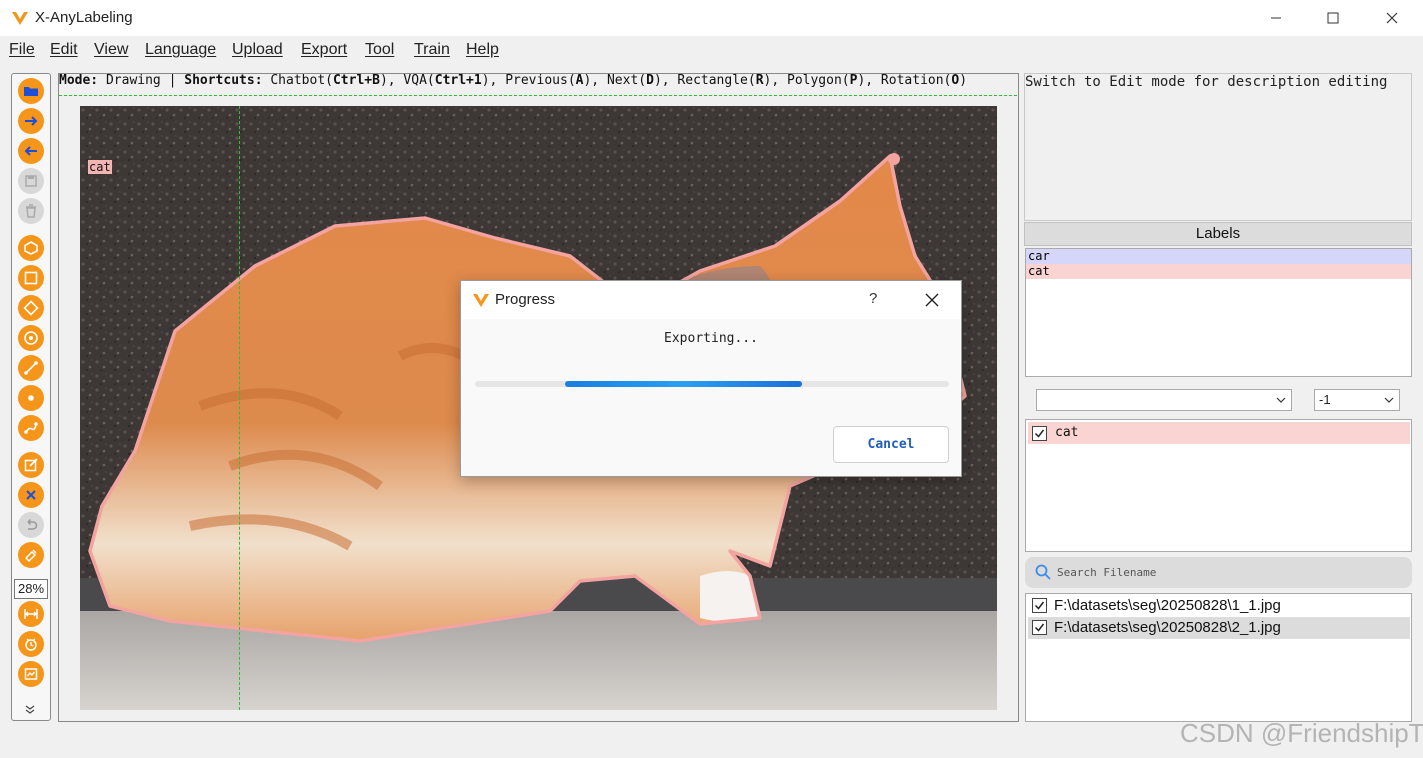 The width and height of the screenshot is (1423, 758). I want to click on minimize-button, so click(1276, 18).